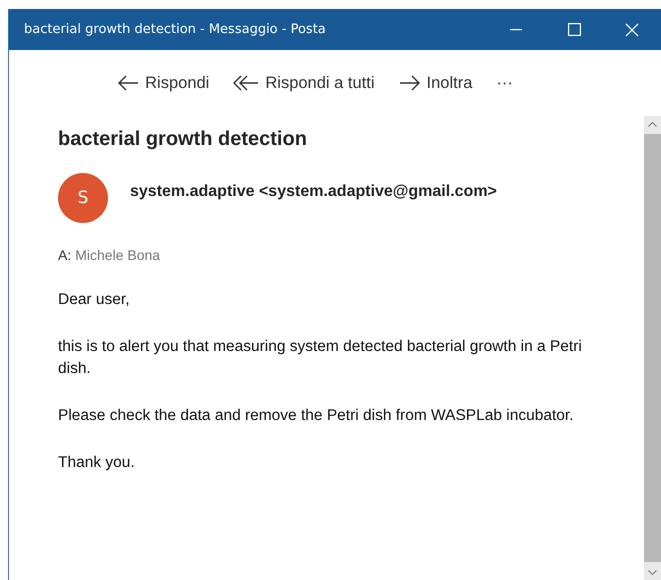  What do you see at coordinates (435, 83) in the screenshot?
I see `forward-button: Inoltra` at bounding box center [435, 83].